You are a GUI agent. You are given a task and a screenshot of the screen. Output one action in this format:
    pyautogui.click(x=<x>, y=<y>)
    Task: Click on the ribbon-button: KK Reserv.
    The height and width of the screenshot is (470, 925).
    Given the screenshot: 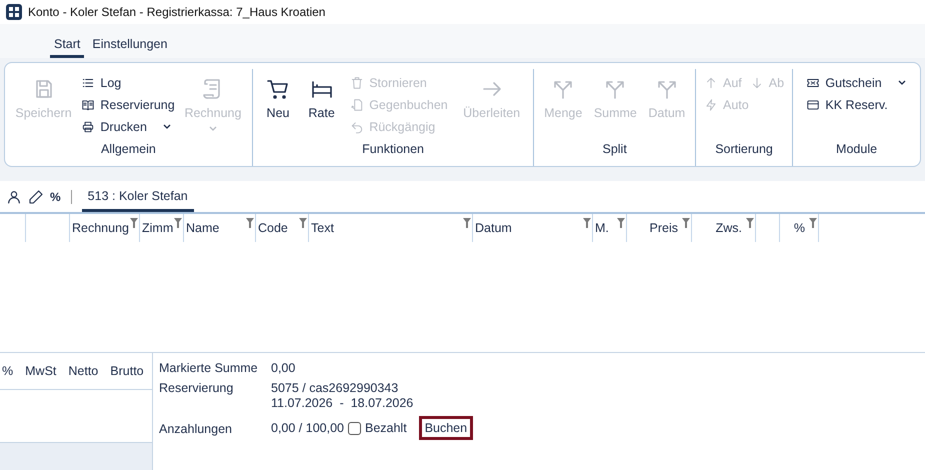 What is the action you would take?
    pyautogui.click(x=847, y=105)
    